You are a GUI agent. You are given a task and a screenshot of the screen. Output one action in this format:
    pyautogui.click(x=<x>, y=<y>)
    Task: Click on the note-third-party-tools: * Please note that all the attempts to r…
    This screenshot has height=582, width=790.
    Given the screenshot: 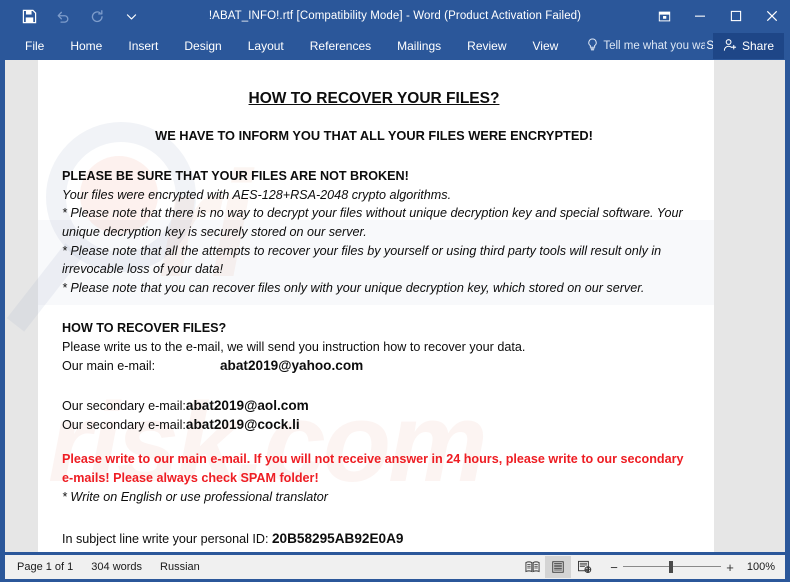 What is the action you would take?
    pyautogui.click(x=362, y=260)
    